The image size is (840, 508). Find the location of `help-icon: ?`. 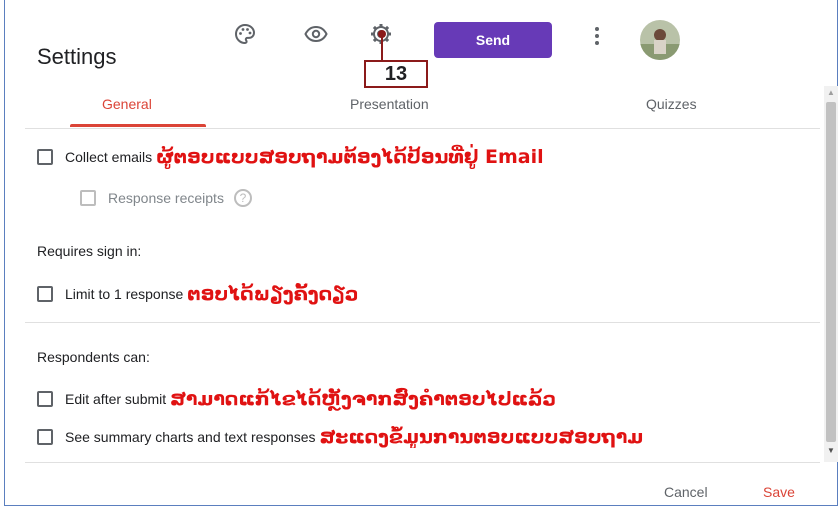

help-icon: ? is located at coordinates (242, 198).